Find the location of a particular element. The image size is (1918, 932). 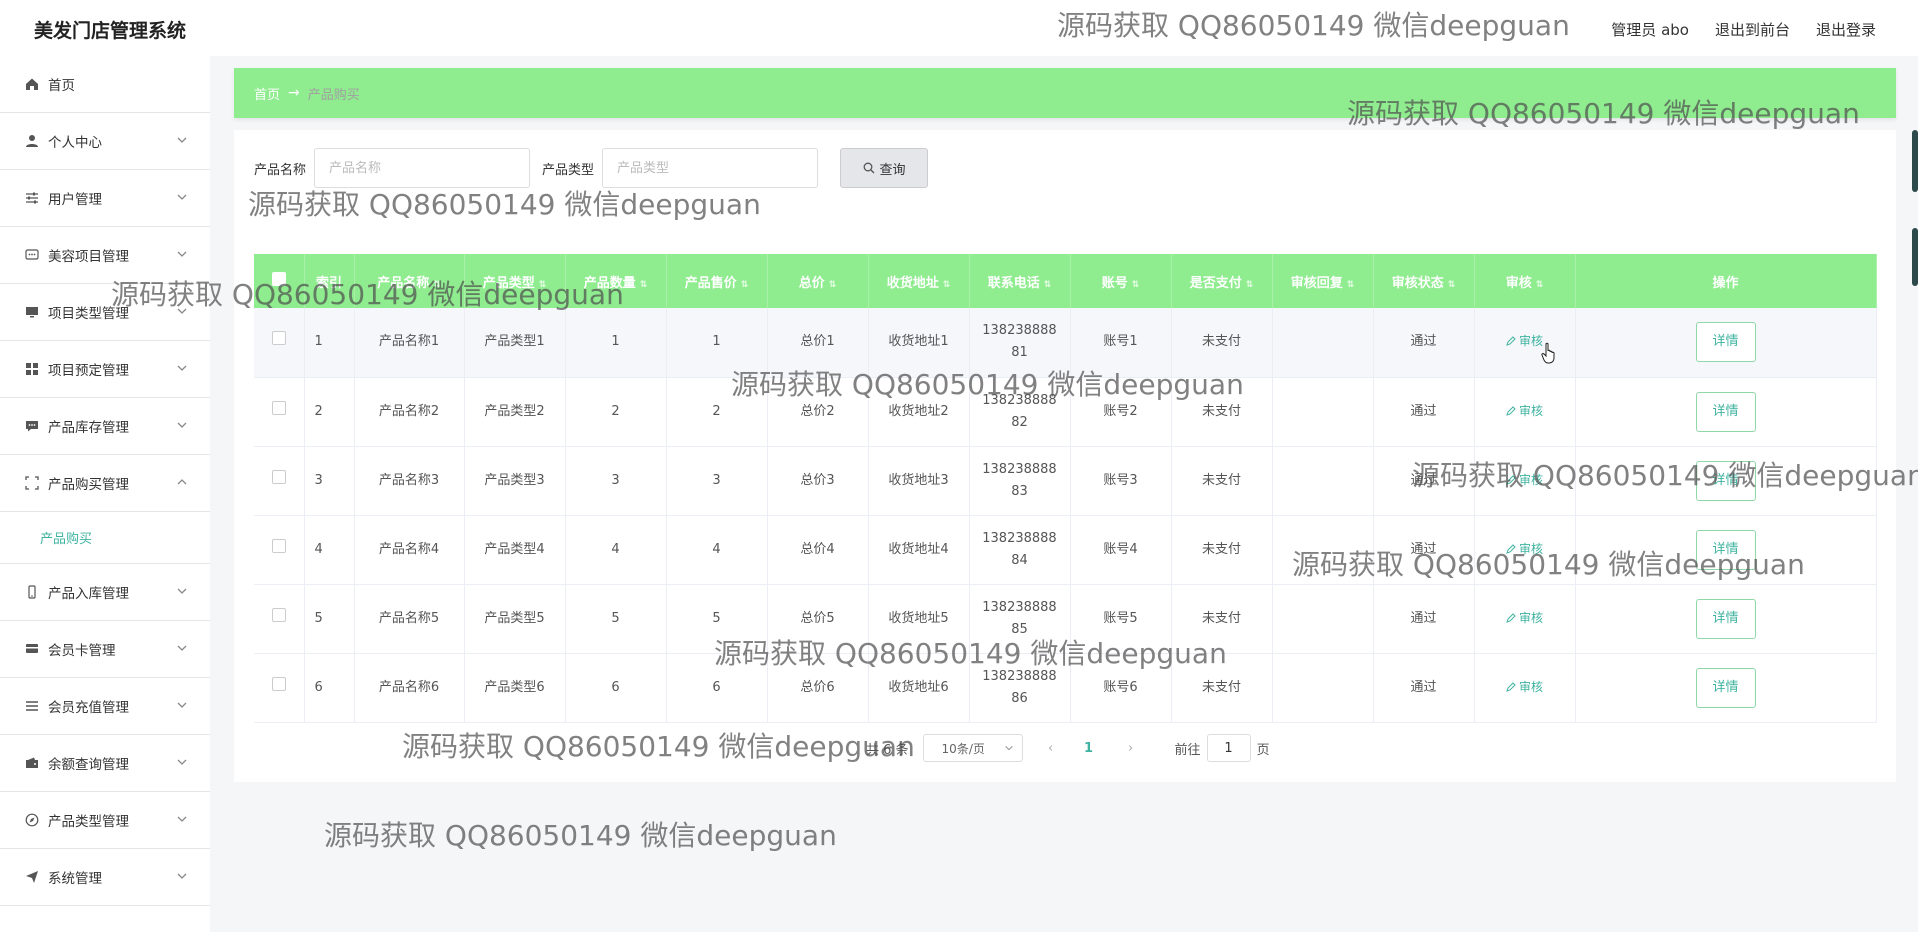

product-name-input is located at coordinates (422, 168).